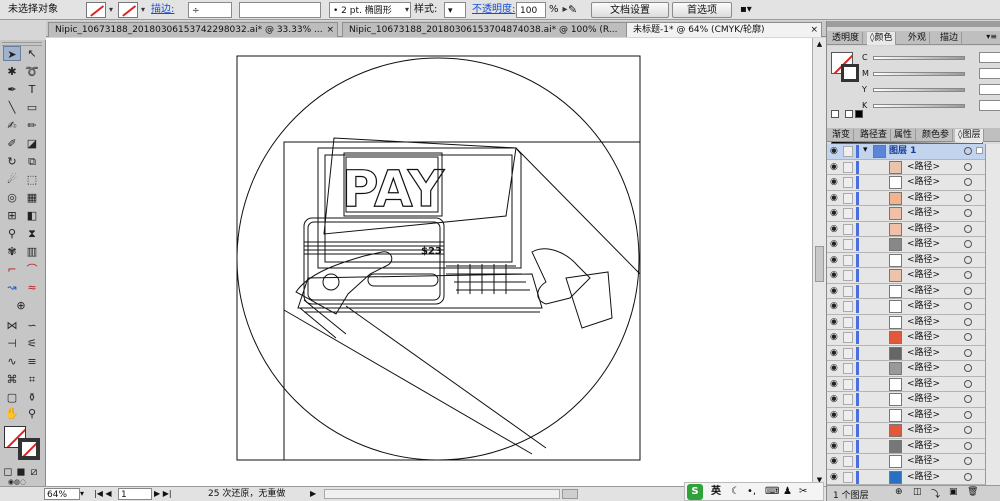  I want to click on stroke-swatch, so click(128, 10).